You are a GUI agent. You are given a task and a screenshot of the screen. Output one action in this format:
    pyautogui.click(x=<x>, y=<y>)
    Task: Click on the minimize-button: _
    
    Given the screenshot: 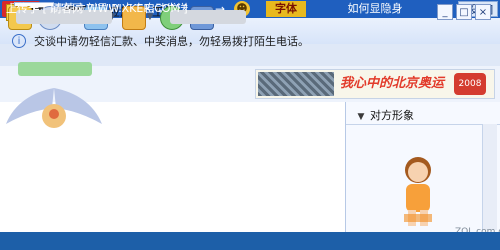 What is the action you would take?
    pyautogui.click(x=445, y=12)
    